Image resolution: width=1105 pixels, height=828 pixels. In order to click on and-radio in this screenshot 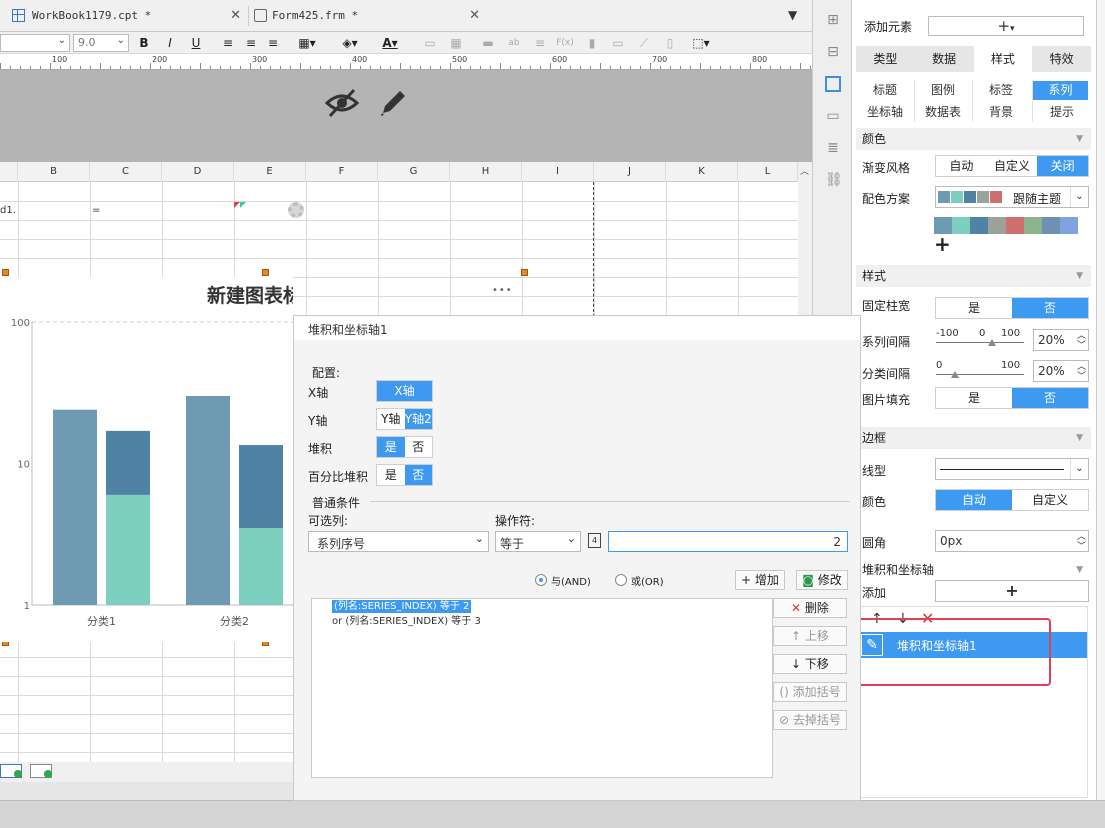, I will do `click(541, 580)`.